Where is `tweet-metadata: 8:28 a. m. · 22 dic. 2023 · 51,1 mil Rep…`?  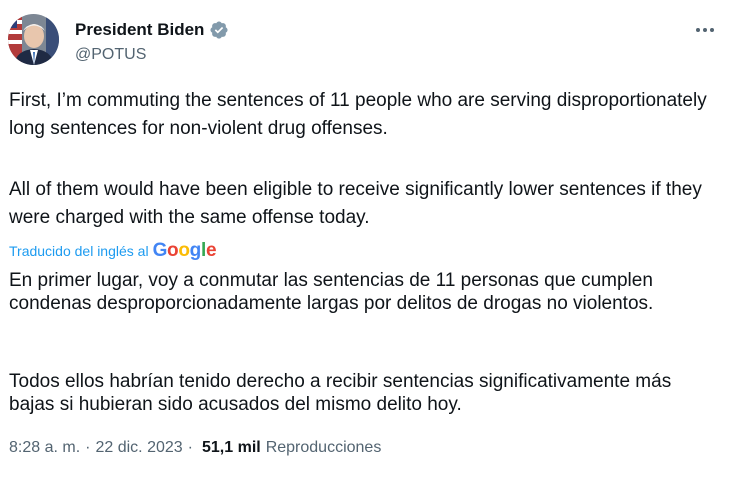
tweet-metadata: 8:28 a. m. · 22 dic. 2023 · 51,1 mil Rep… is located at coordinates (195, 448).